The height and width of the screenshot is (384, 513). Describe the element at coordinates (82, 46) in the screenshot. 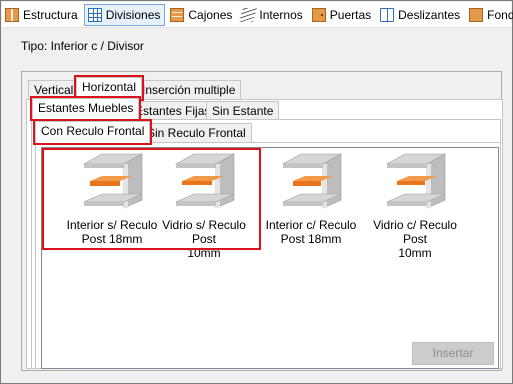

I see `type-label: Tipo: Inferior c / Divisor` at that location.